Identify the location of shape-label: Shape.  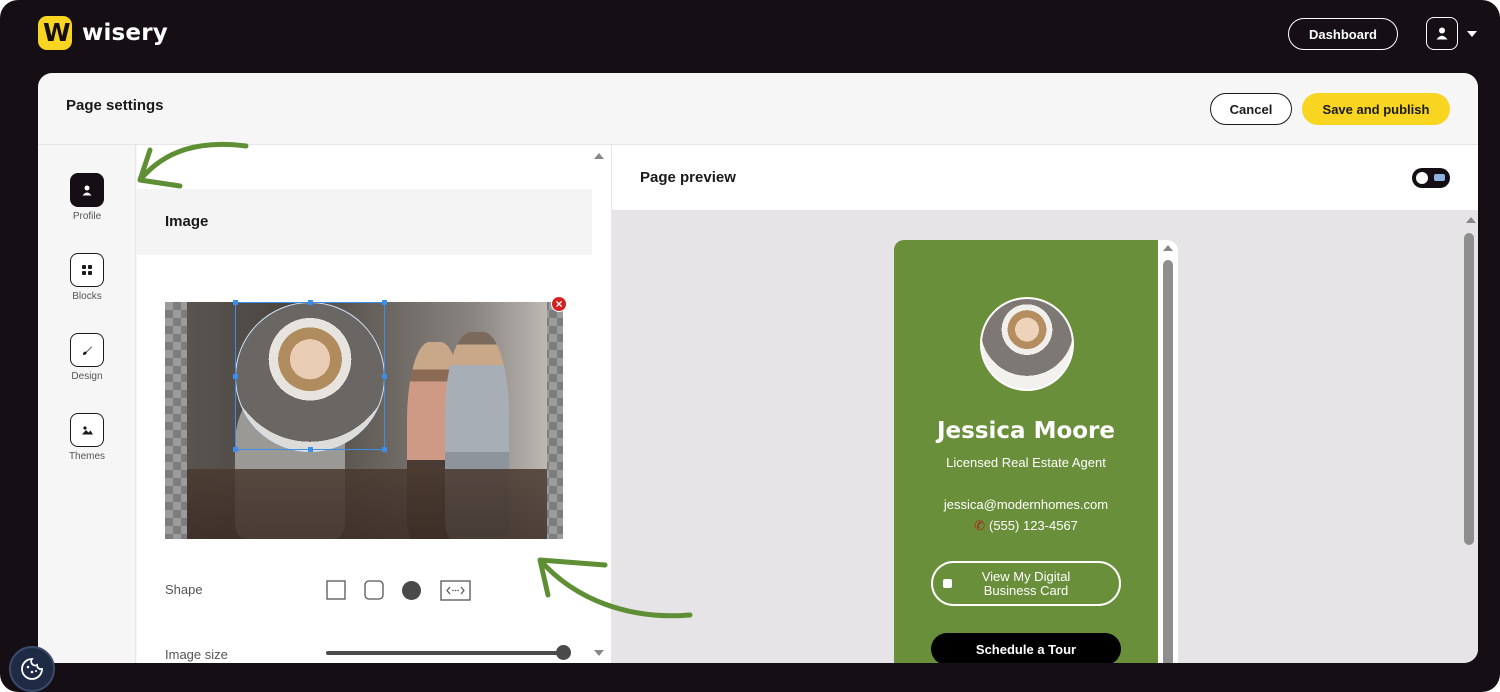
(184, 589).